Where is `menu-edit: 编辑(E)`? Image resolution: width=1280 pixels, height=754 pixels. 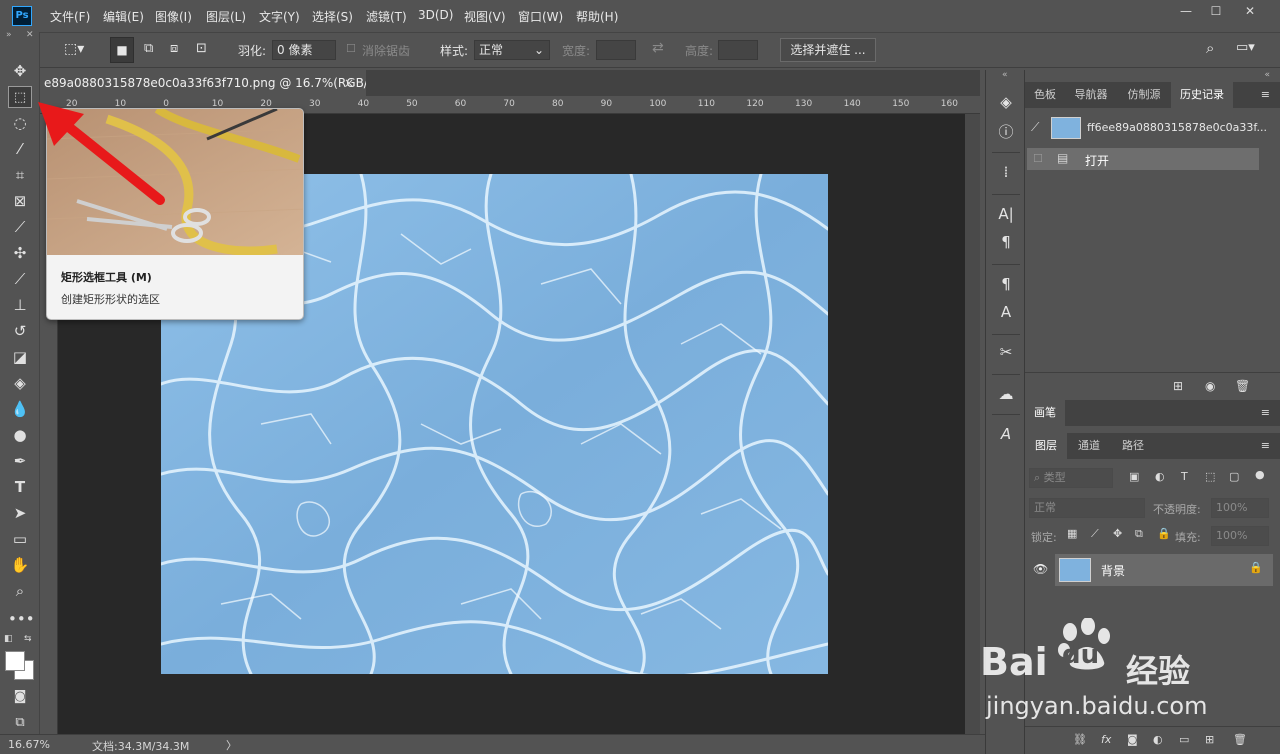 menu-edit: 编辑(E) is located at coordinates (123, 16).